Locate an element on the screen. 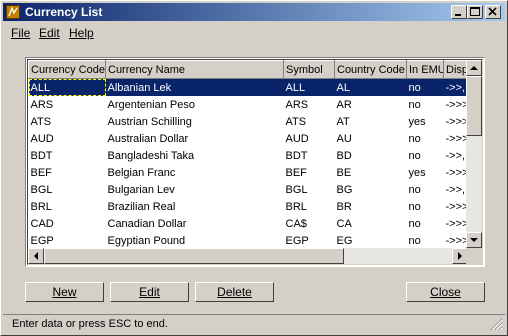 The image size is (508, 336). delete-button: Delete is located at coordinates (234, 292).